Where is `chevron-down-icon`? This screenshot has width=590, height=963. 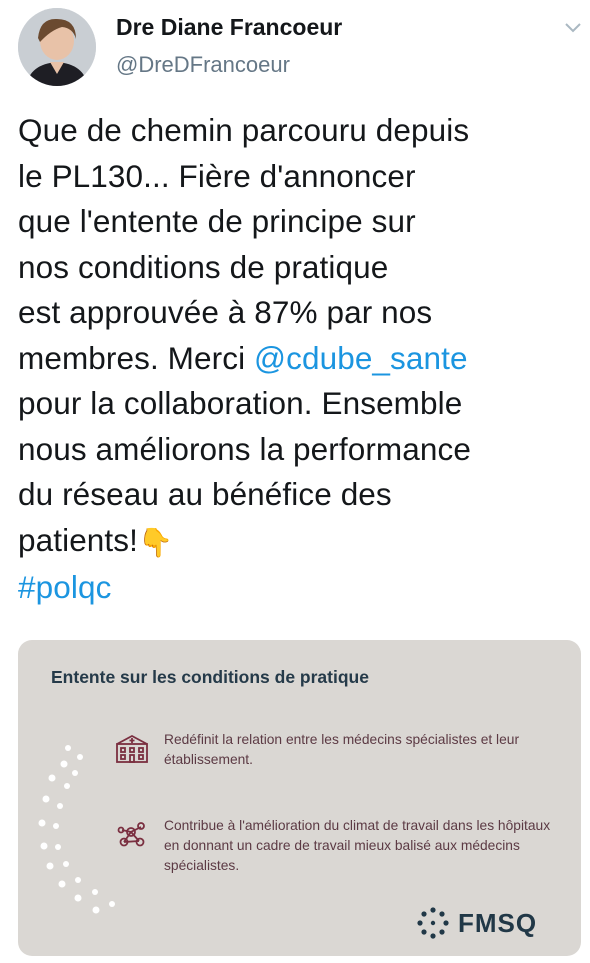
chevron-down-icon is located at coordinates (573, 27).